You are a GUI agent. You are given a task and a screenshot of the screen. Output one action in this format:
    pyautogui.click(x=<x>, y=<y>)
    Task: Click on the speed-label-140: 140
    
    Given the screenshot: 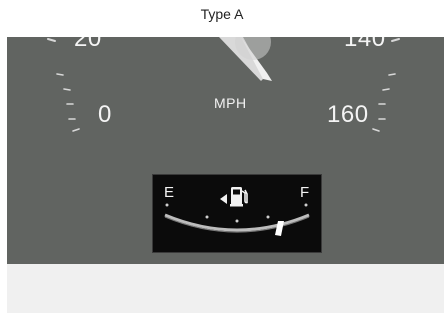 What is the action you would take?
    pyautogui.click(x=365, y=44)
    